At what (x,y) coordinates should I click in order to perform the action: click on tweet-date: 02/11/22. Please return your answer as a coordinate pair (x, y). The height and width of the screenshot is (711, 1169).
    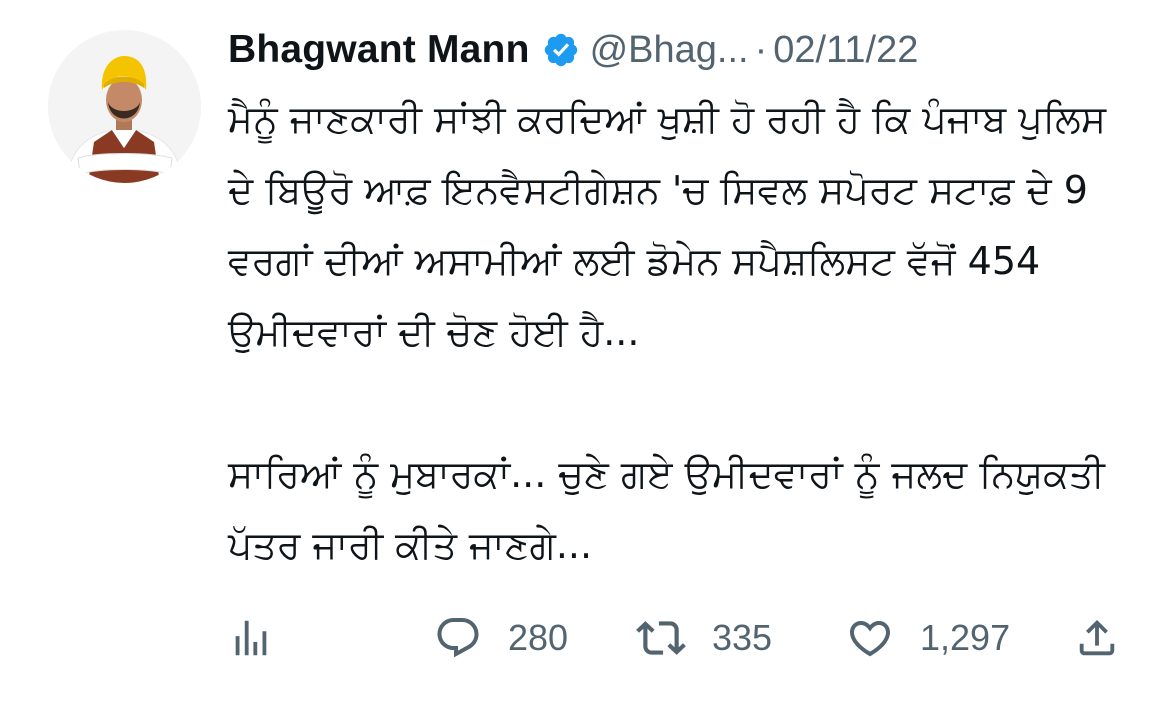
    Looking at the image, I should click on (845, 50).